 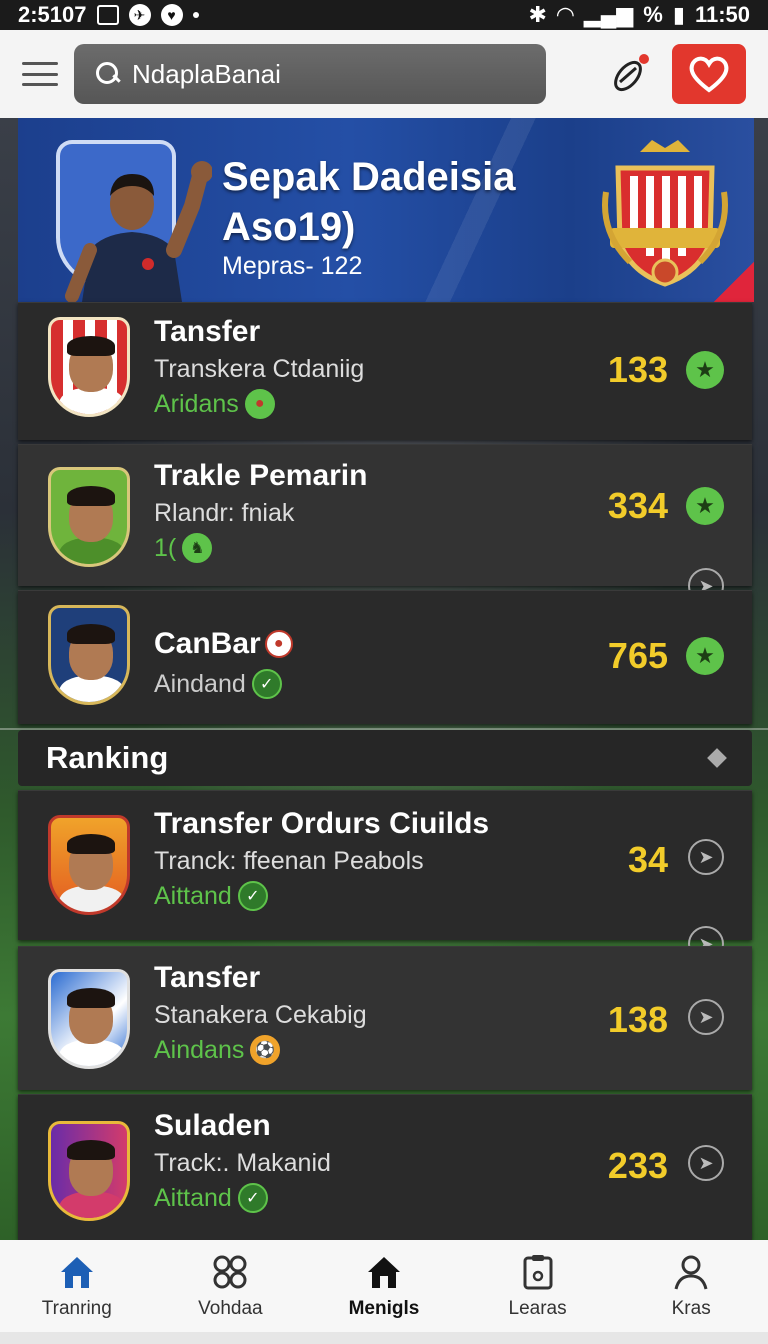 What do you see at coordinates (384, 1338) in the screenshot?
I see `gesture-bar` at bounding box center [384, 1338].